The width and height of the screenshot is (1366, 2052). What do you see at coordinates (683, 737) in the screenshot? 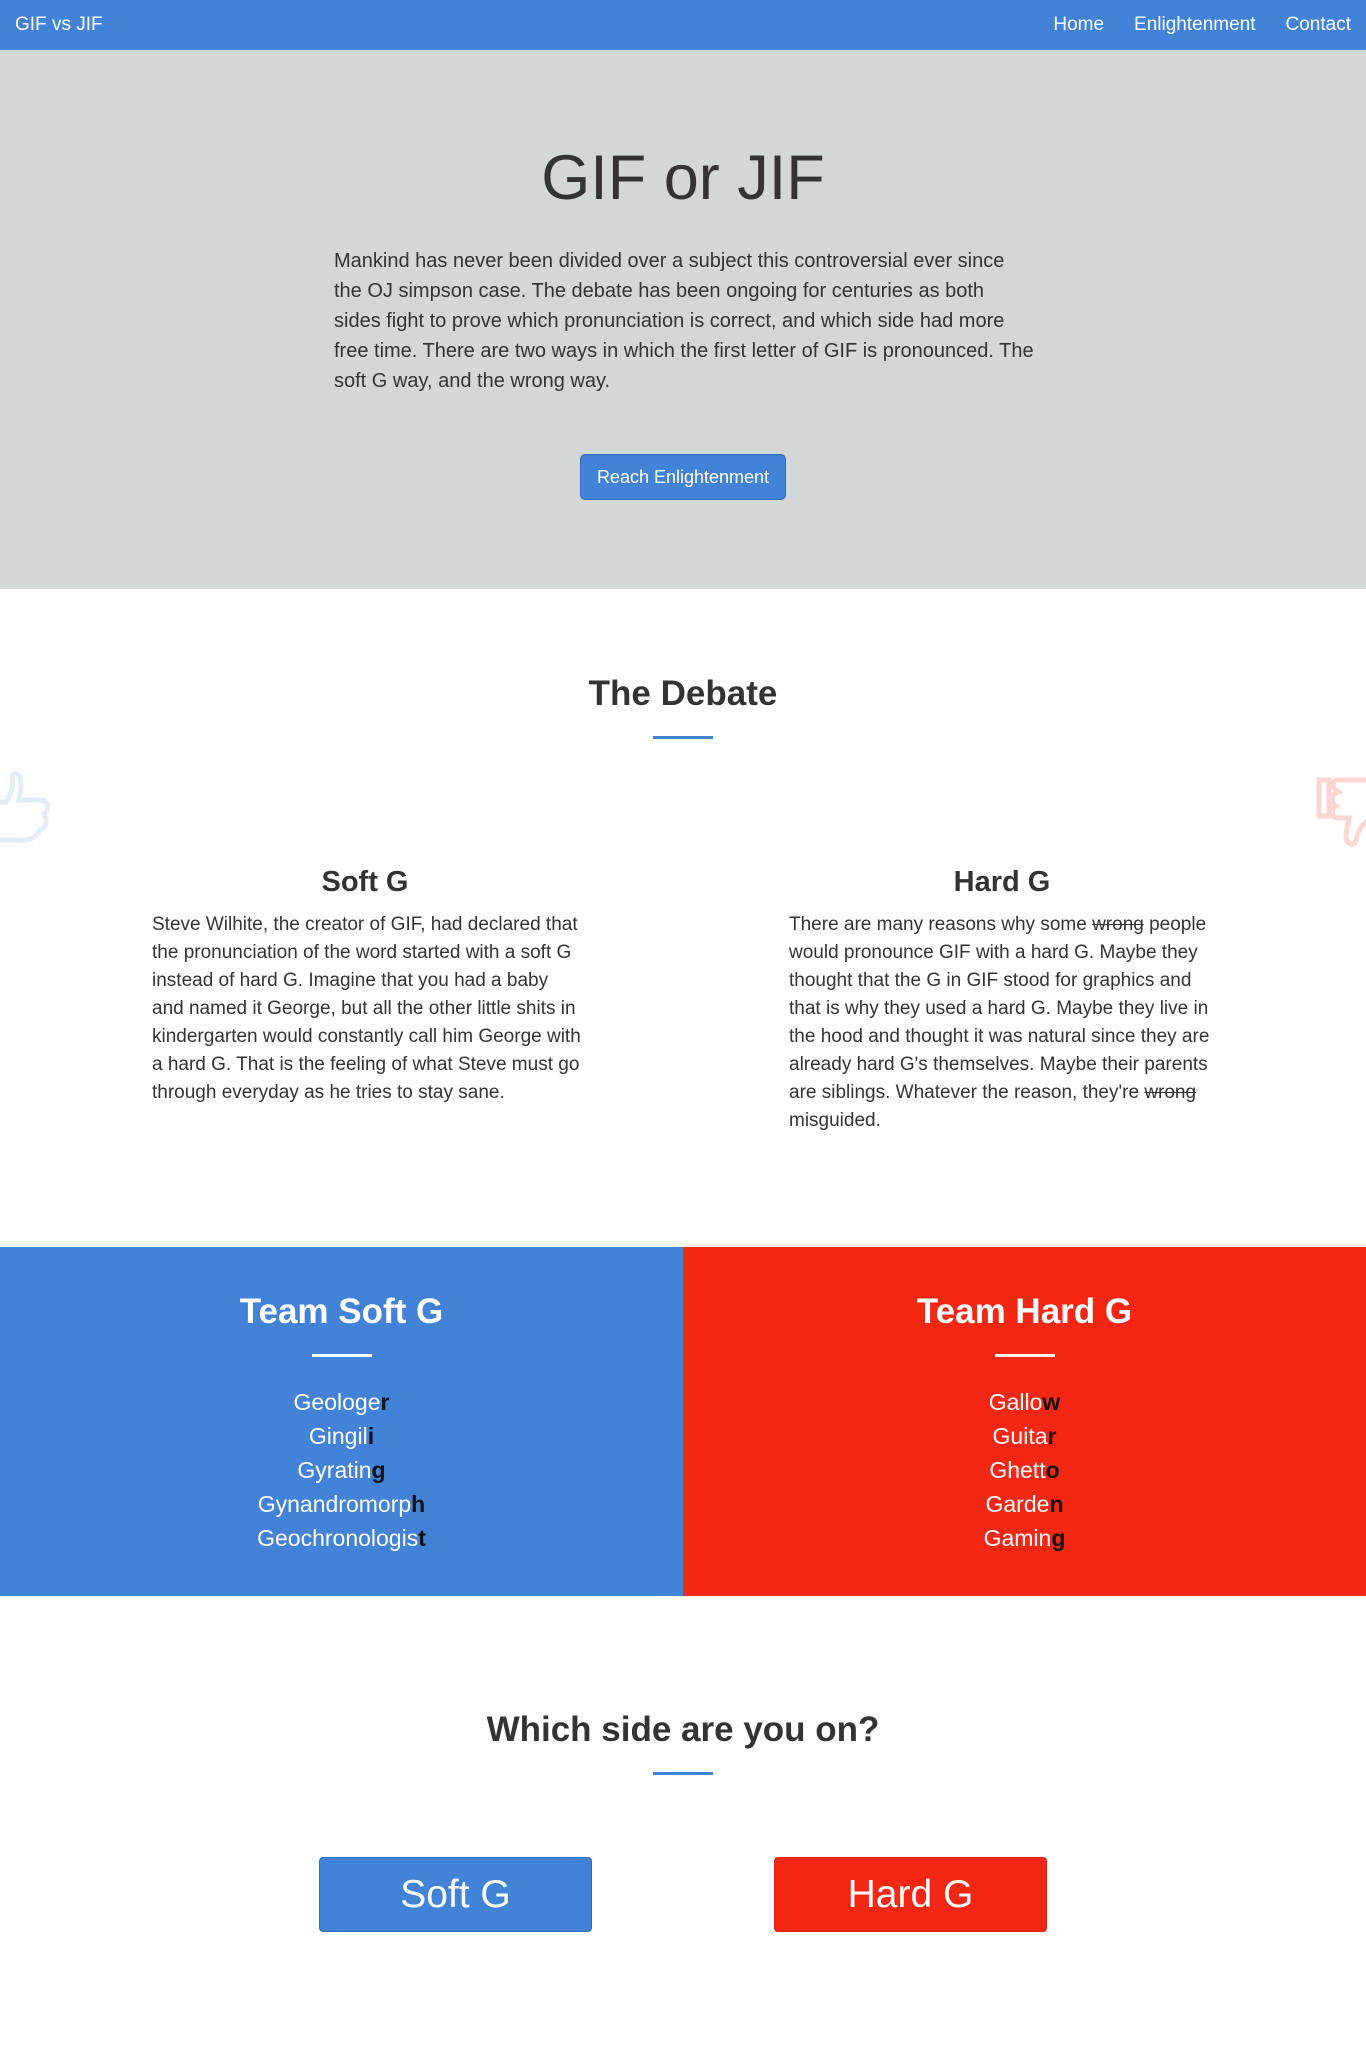
I see `debate-heading-underline` at bounding box center [683, 737].